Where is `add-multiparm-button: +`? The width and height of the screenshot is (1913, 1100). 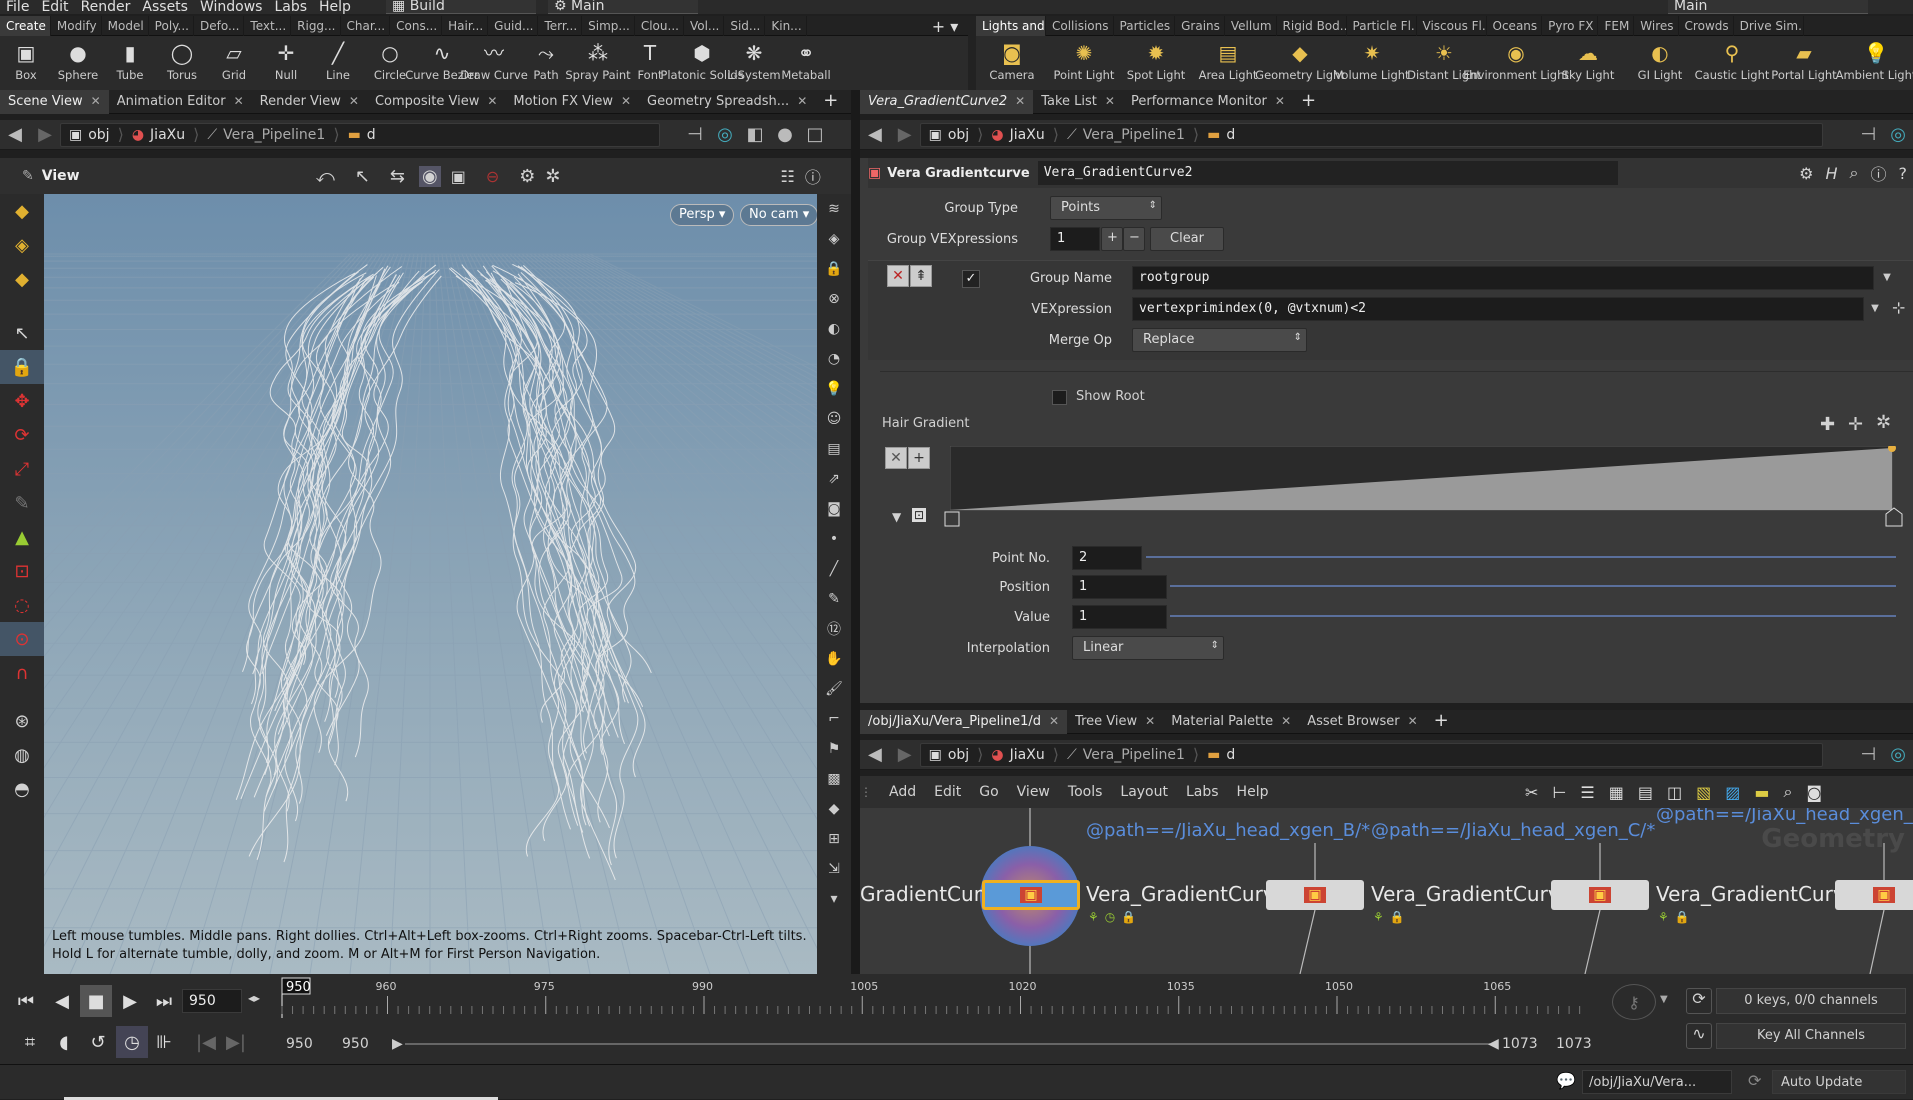
add-multiparm-button: + is located at coordinates (1112, 239).